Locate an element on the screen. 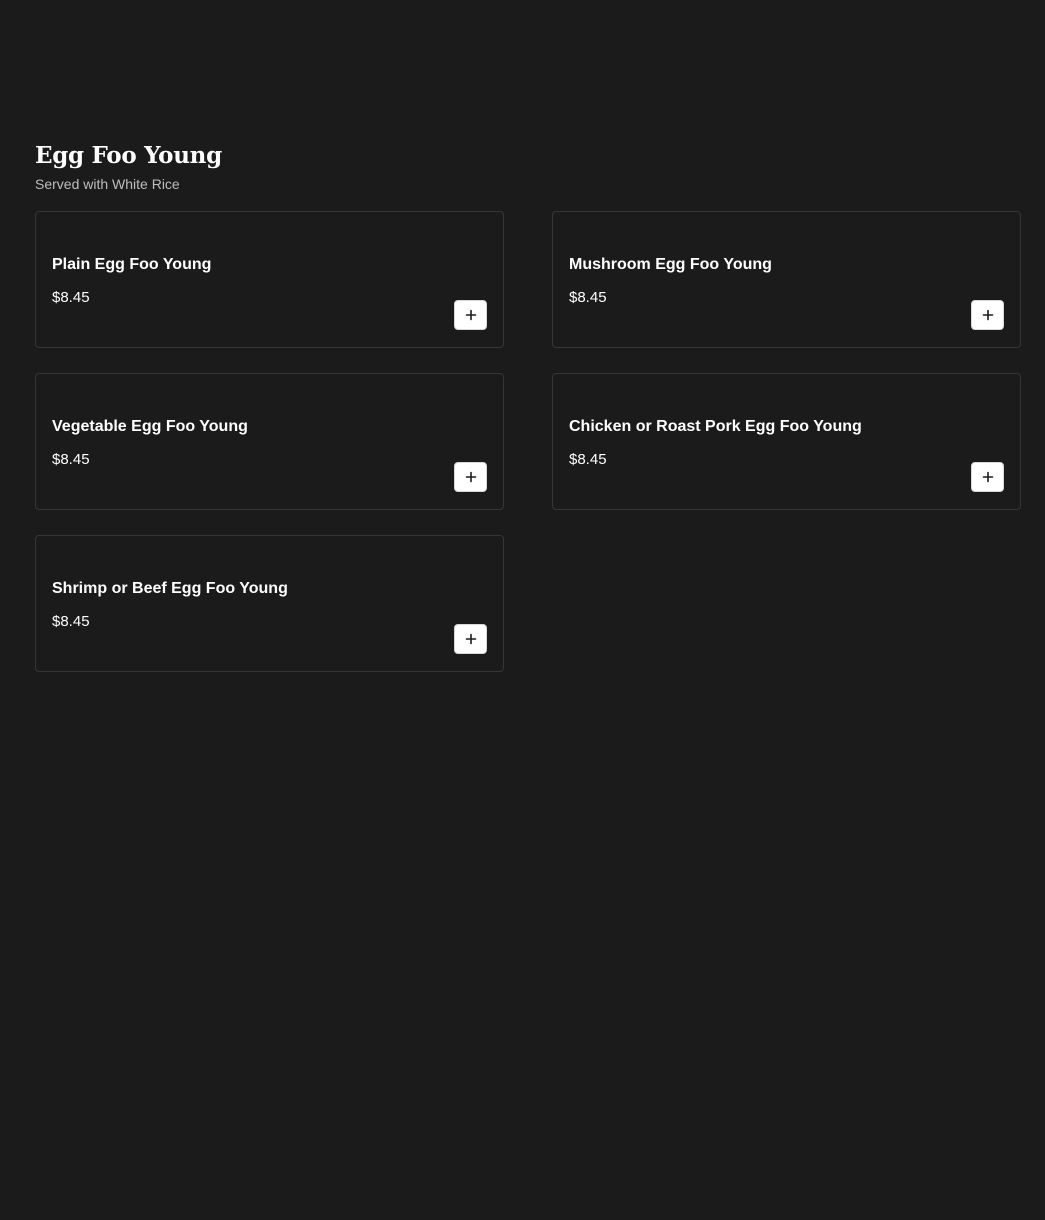  menu-item-name: Plain Egg Foo Young is located at coordinates (132, 264).